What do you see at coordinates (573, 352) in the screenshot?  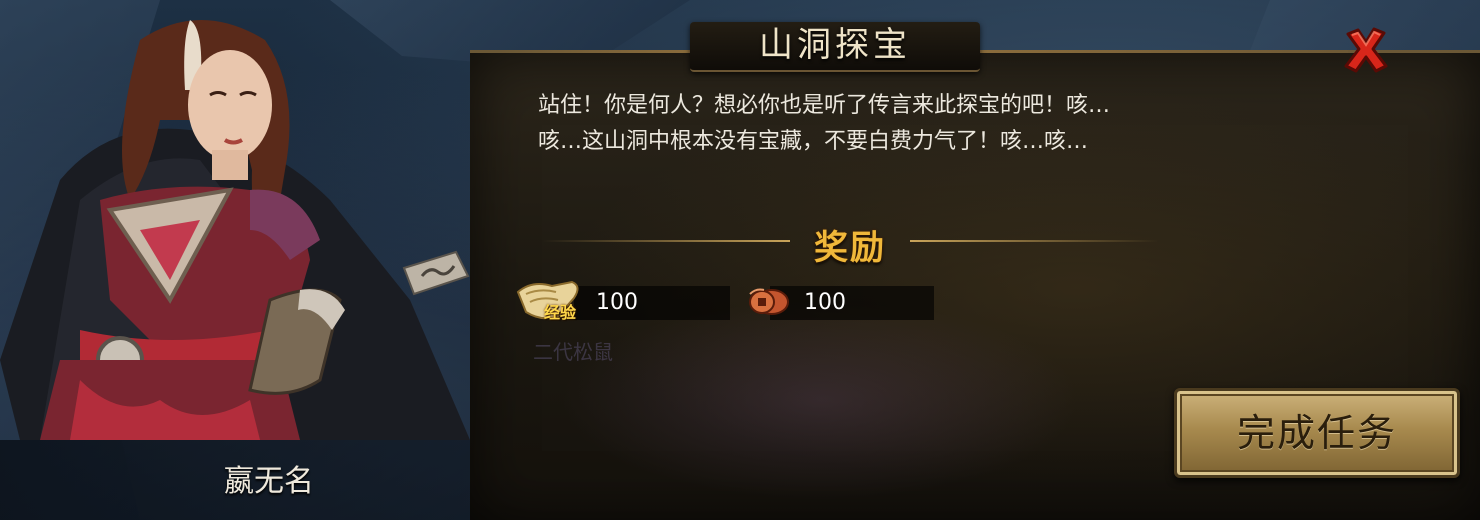 I see `background-label: 二代松鼠` at bounding box center [573, 352].